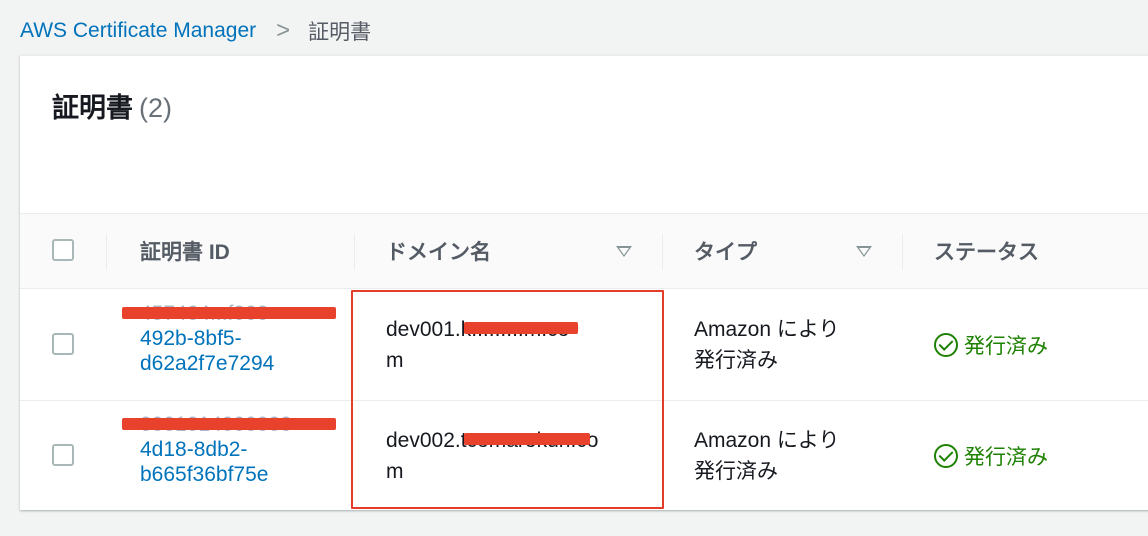 The width and height of the screenshot is (1148, 536). I want to click on column-header-id: 証明書 ID, so click(185, 251).